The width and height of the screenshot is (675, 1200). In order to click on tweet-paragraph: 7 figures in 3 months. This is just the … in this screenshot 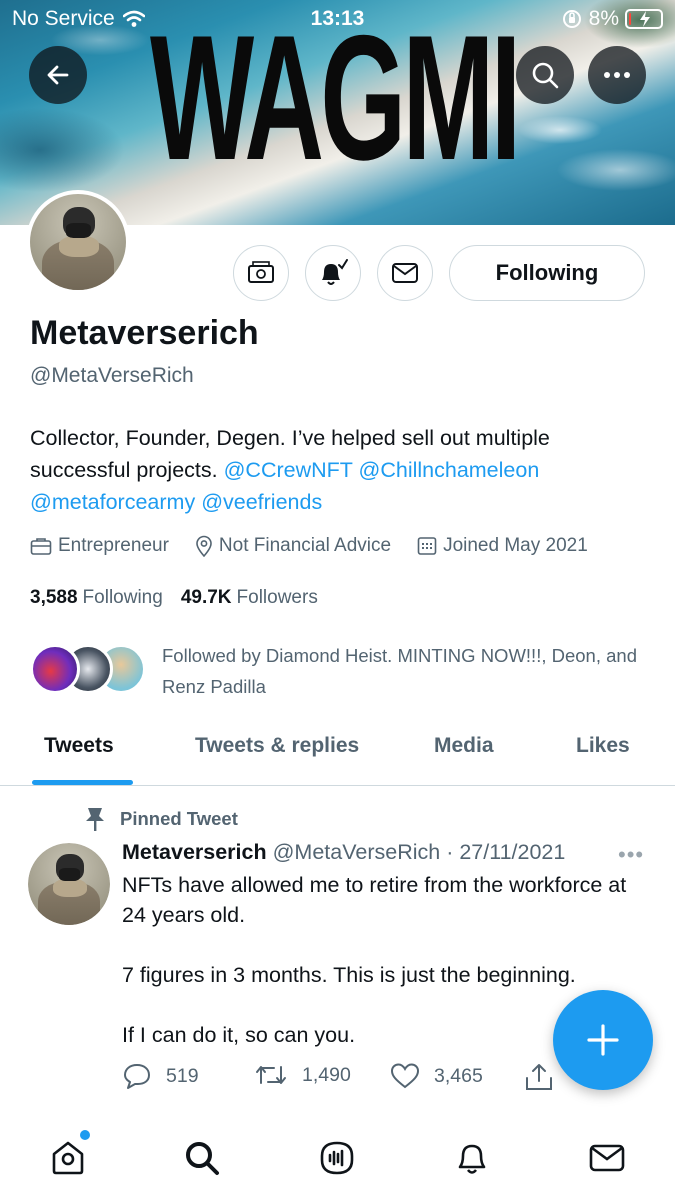, I will do `click(349, 975)`.